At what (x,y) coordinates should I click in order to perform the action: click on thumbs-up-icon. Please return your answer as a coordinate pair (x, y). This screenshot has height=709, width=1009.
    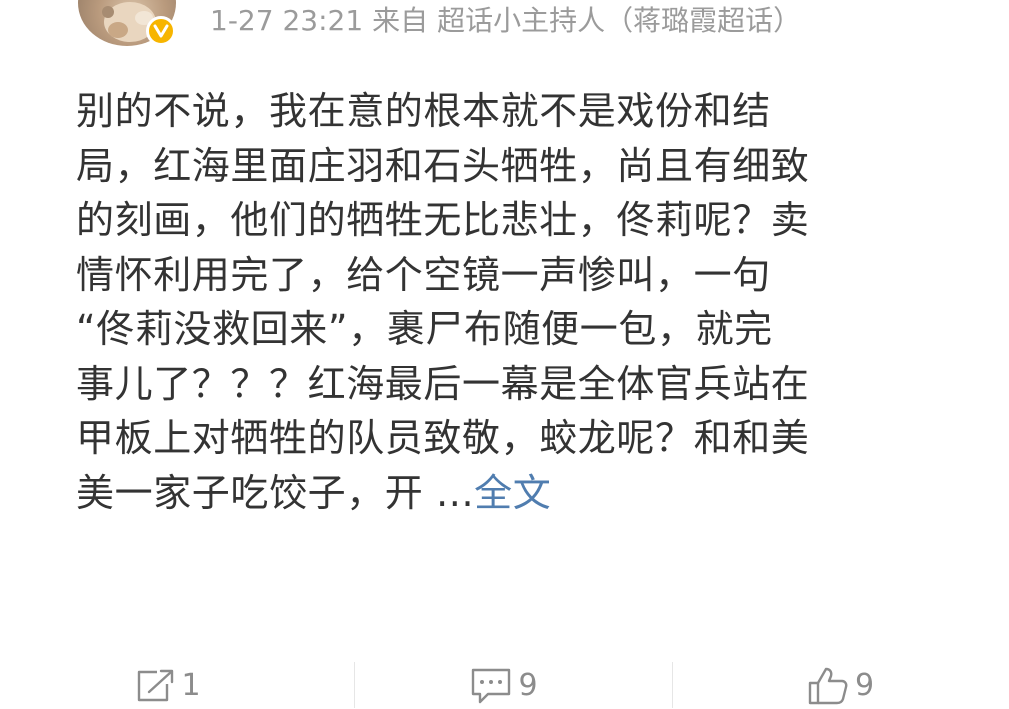
    Looking at the image, I should click on (828, 686).